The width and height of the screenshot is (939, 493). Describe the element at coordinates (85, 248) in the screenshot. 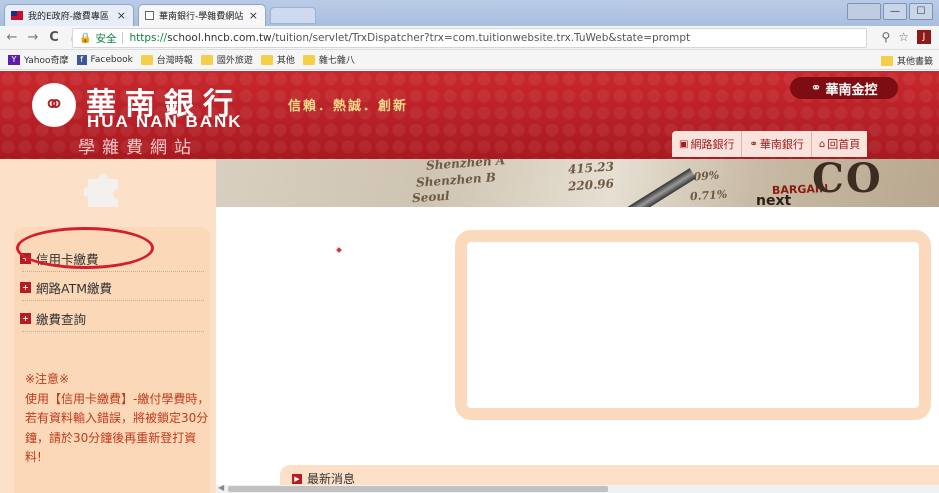

I see `highlight-circle` at that location.